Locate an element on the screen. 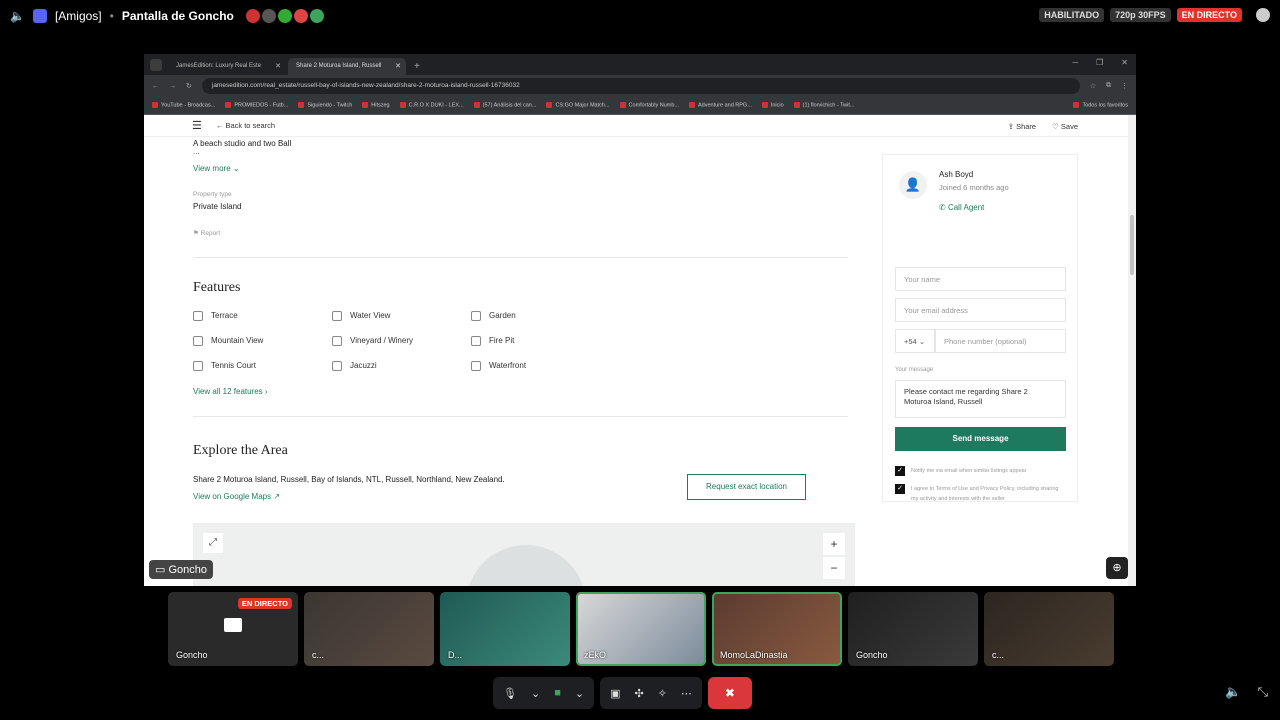  microphone-icon: 🎙 is located at coordinates (510, 693).